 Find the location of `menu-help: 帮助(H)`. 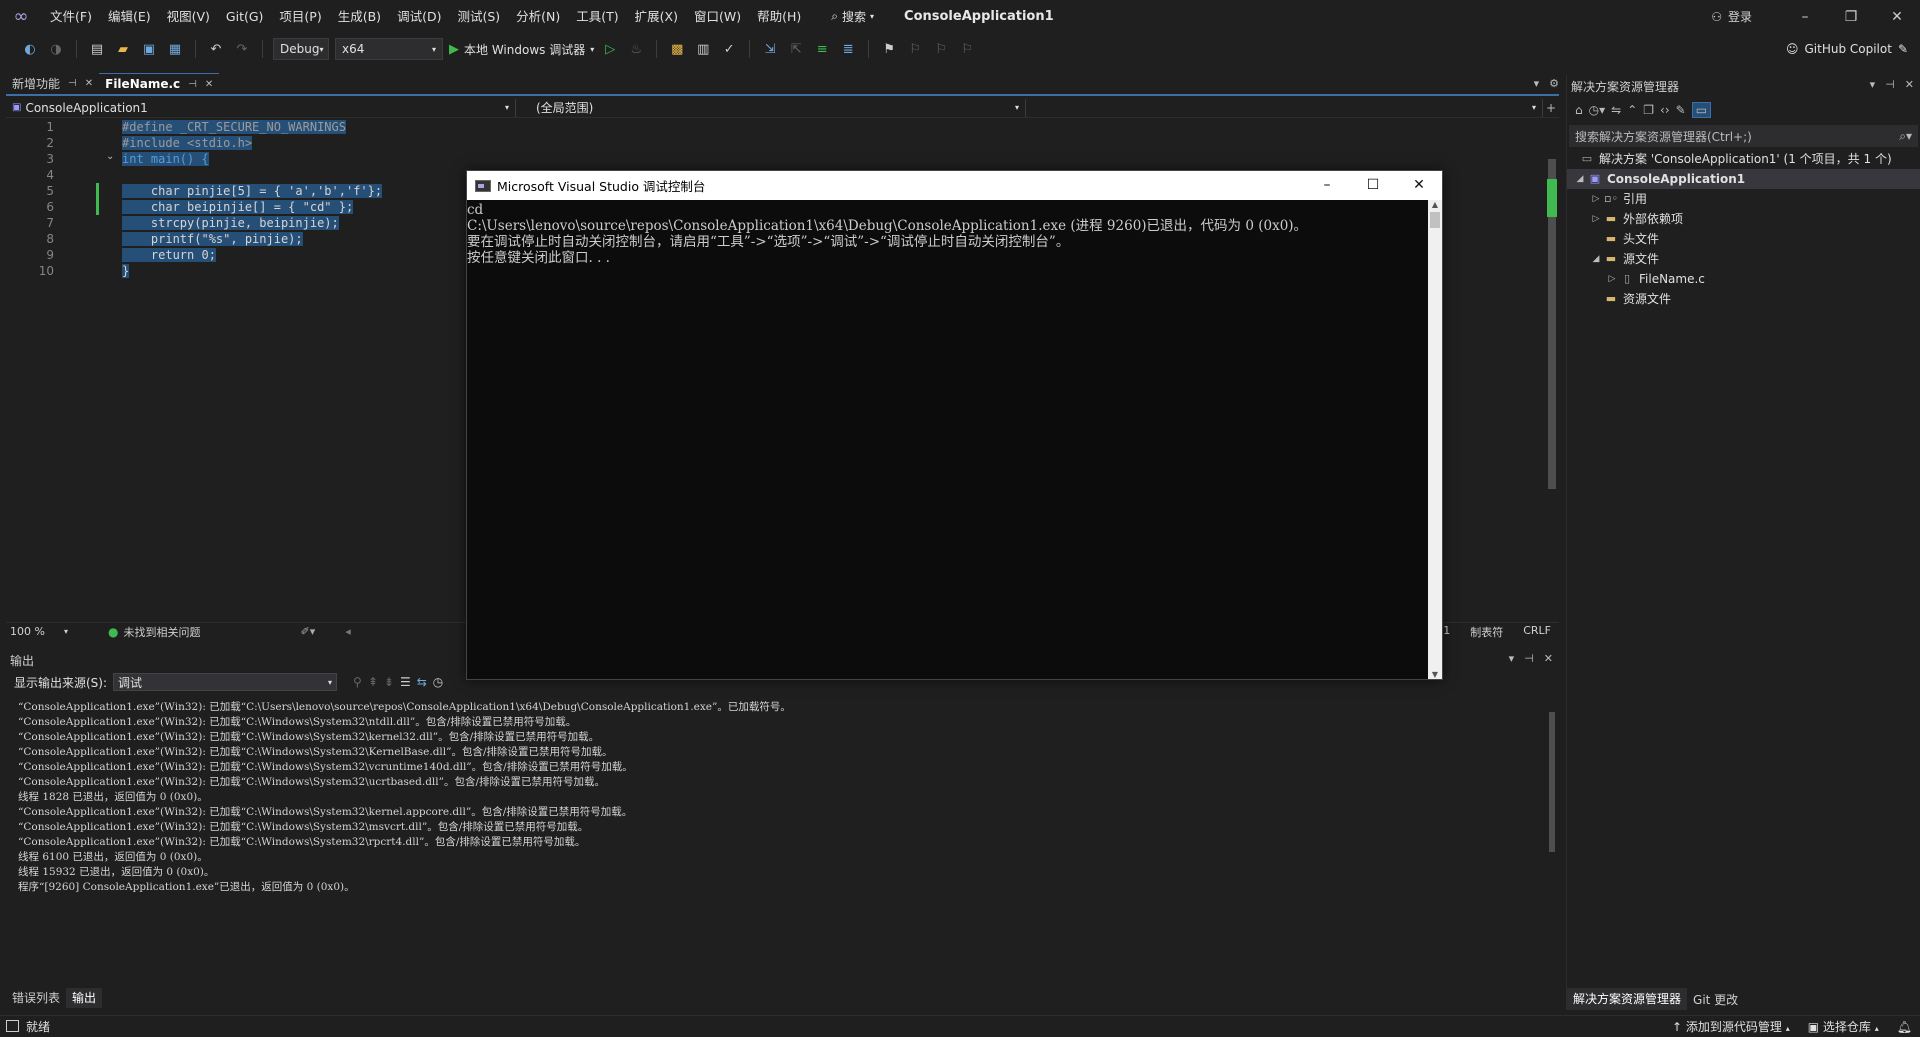

menu-help: 帮助(H) is located at coordinates (779, 16).